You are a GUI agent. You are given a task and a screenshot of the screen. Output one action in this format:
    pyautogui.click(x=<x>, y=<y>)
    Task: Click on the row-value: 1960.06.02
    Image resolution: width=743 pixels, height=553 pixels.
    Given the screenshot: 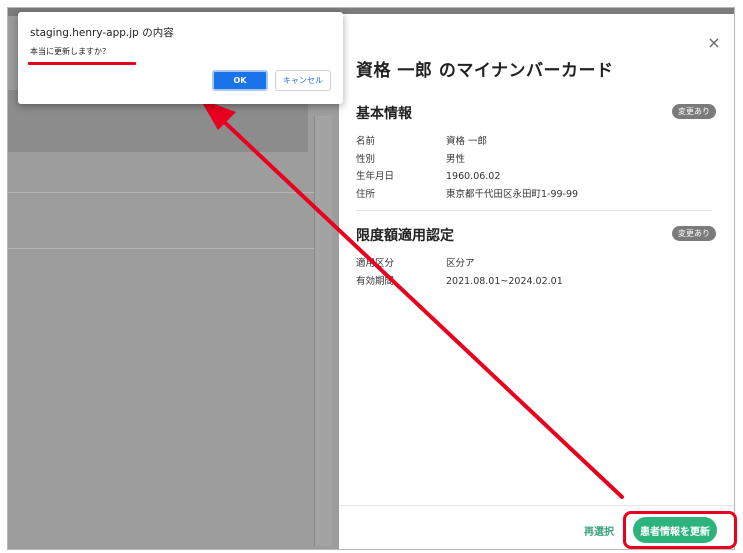 What is the action you would take?
    pyautogui.click(x=473, y=176)
    